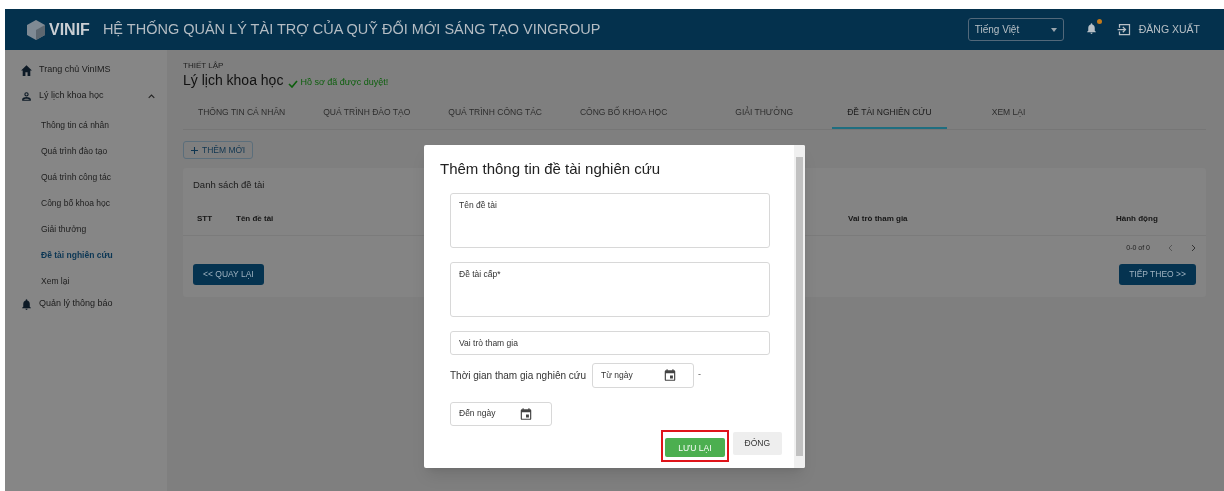 The height and width of the screenshot is (491, 1224). I want to click on tab: CÔNG BỐ KHOA HỌC, so click(623, 116).